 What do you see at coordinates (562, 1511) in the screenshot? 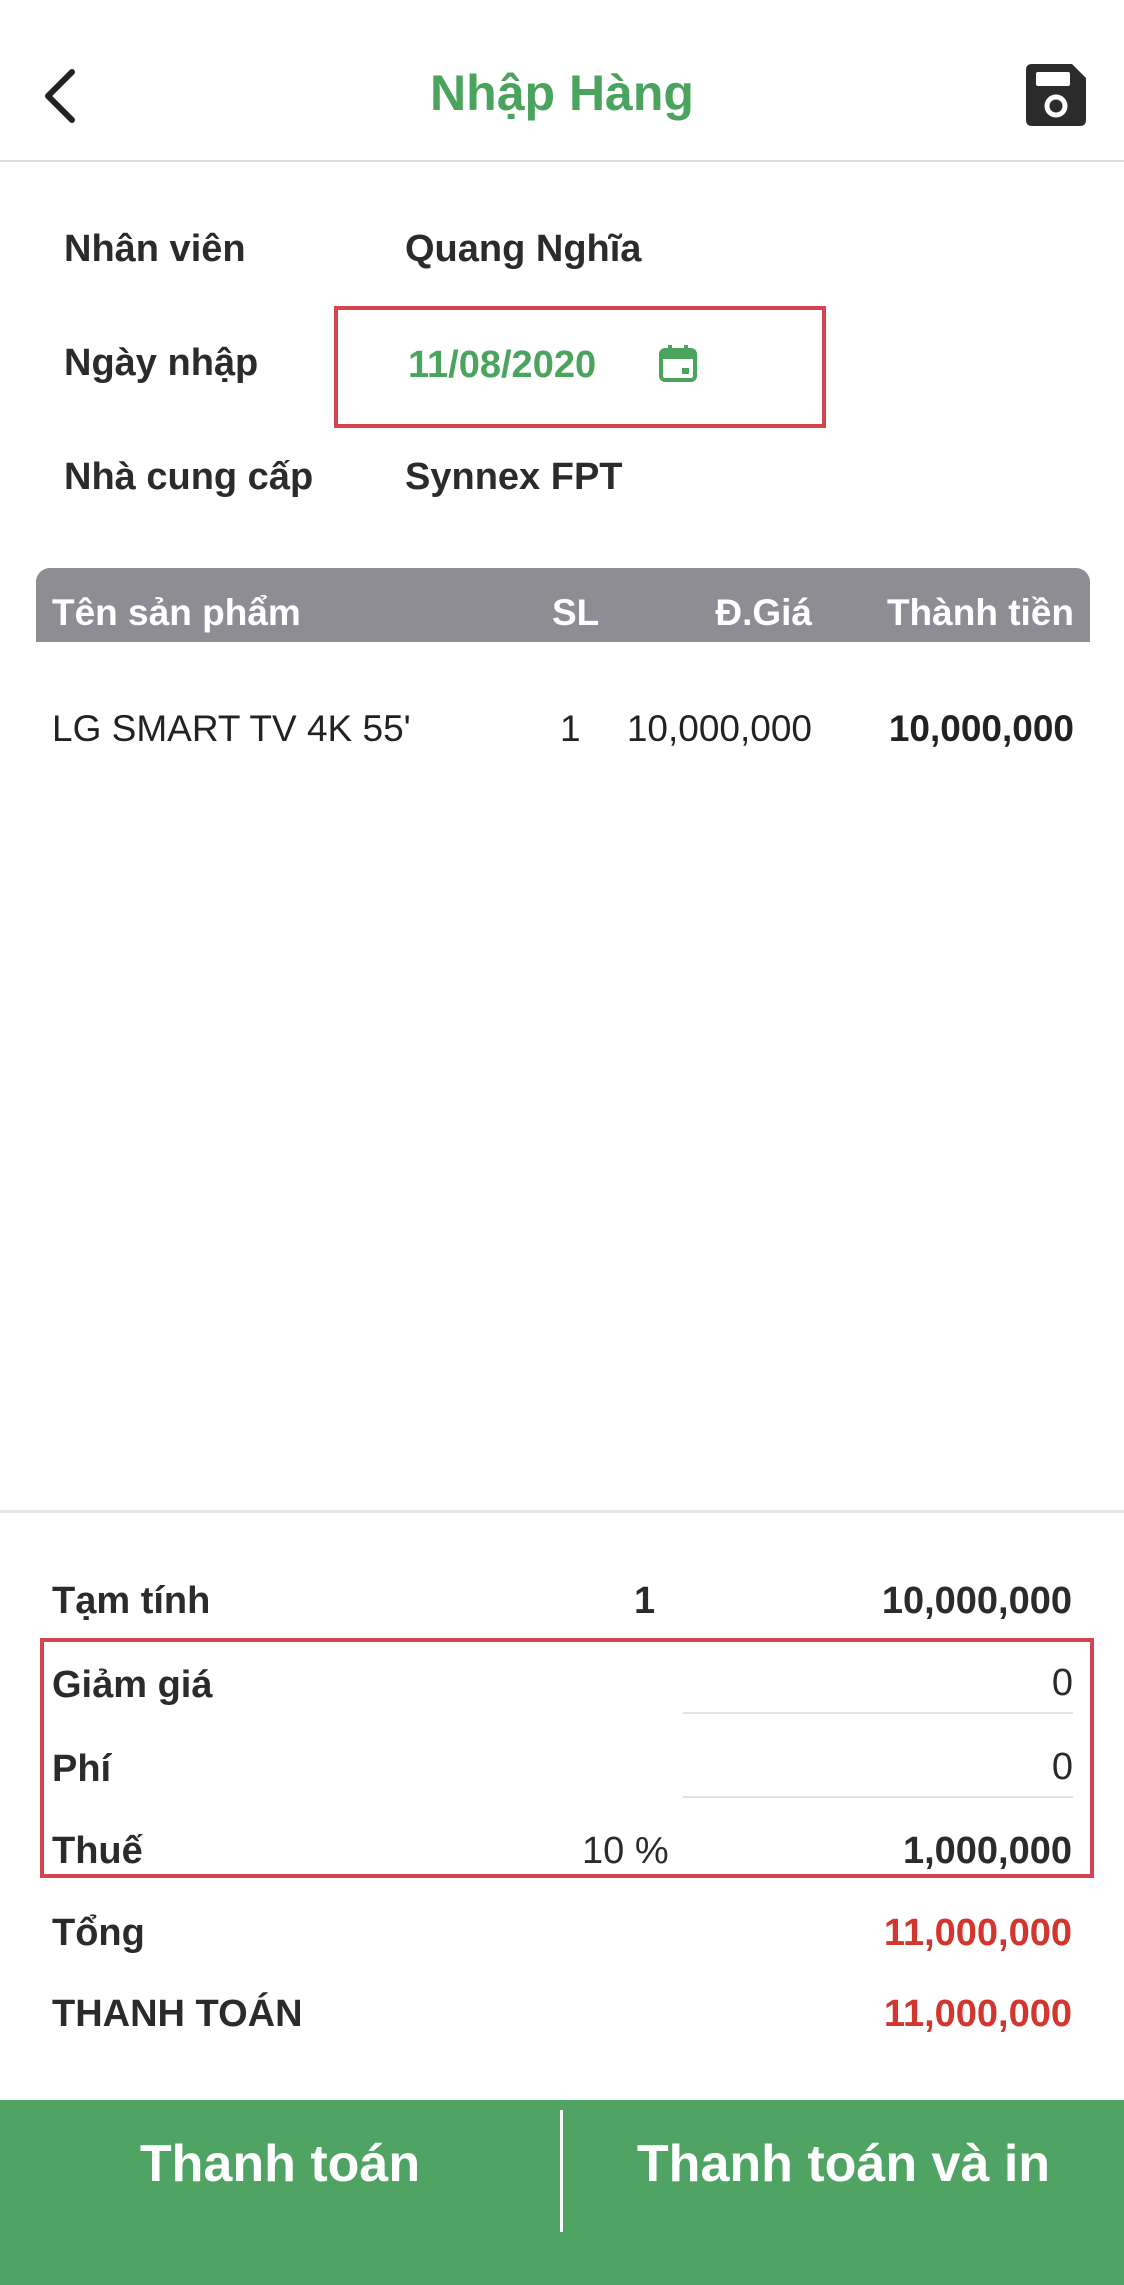
I see `summary-divider` at bounding box center [562, 1511].